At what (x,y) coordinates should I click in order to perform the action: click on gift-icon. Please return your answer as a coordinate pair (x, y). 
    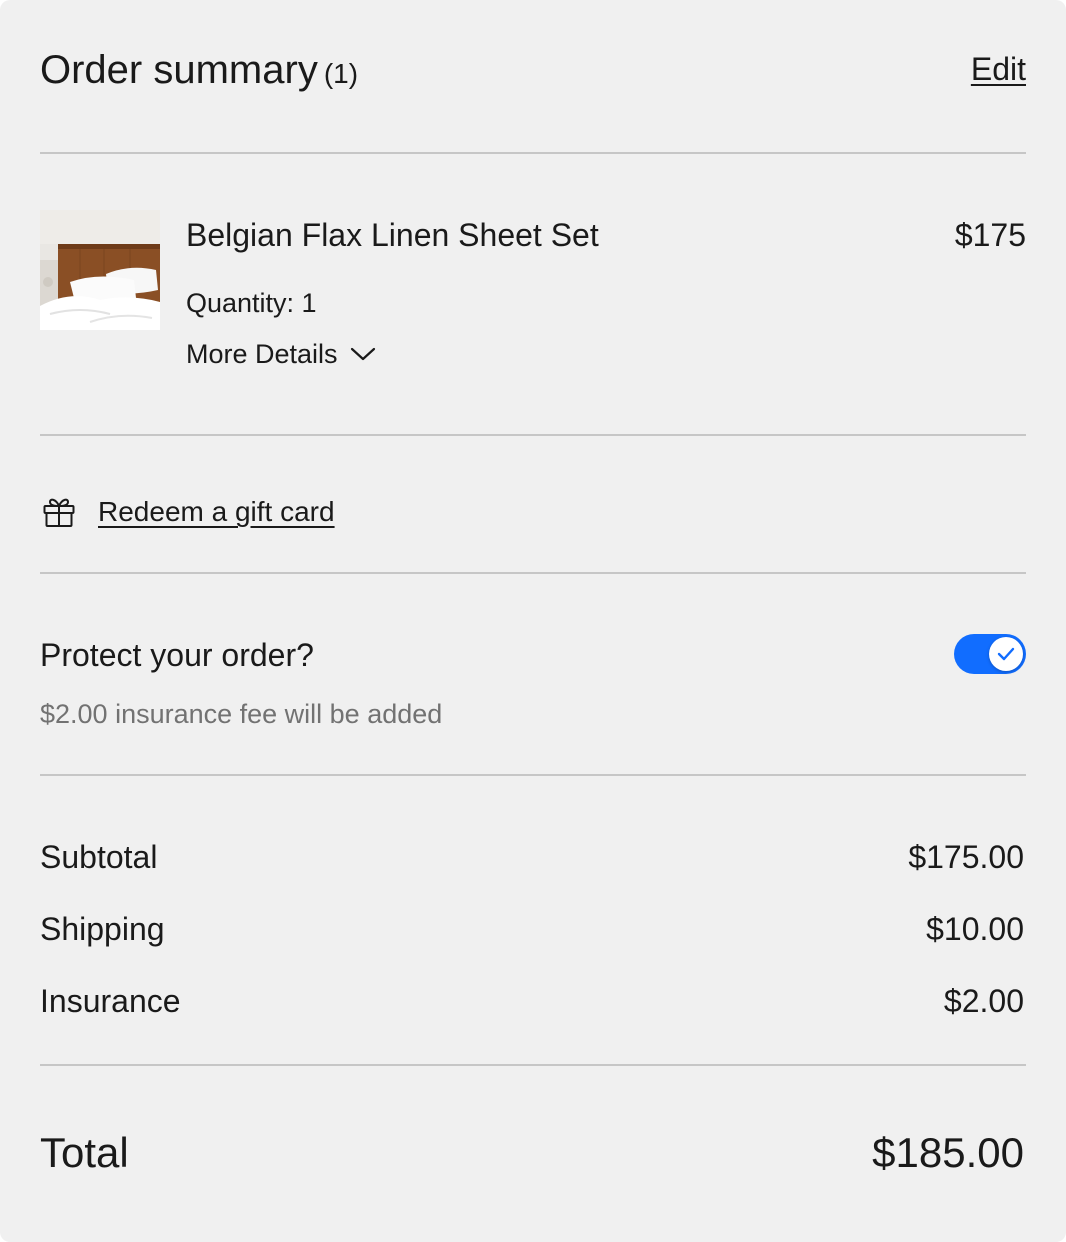
    Looking at the image, I should click on (59, 512).